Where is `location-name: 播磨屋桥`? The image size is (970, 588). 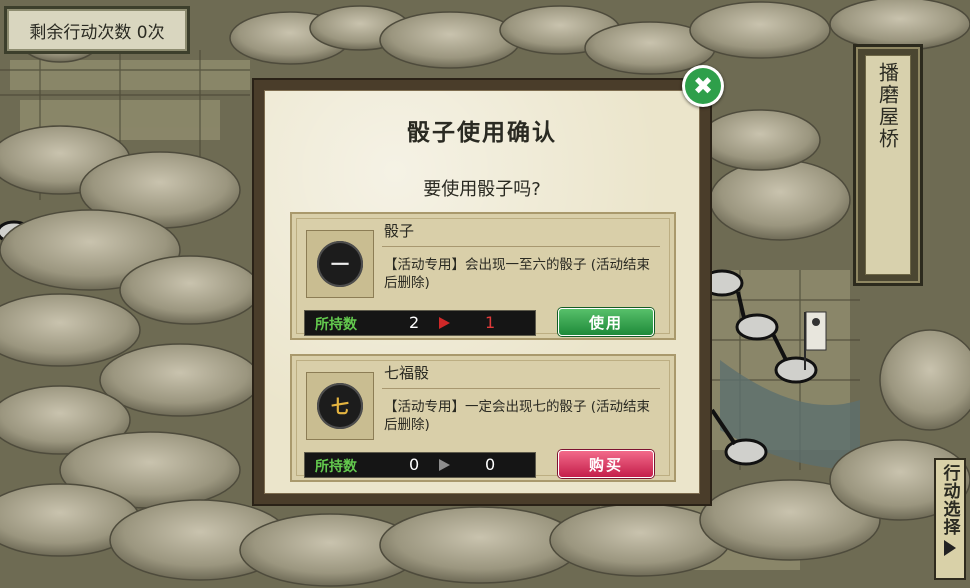 location-name: 播磨屋桥 is located at coordinates (887, 106).